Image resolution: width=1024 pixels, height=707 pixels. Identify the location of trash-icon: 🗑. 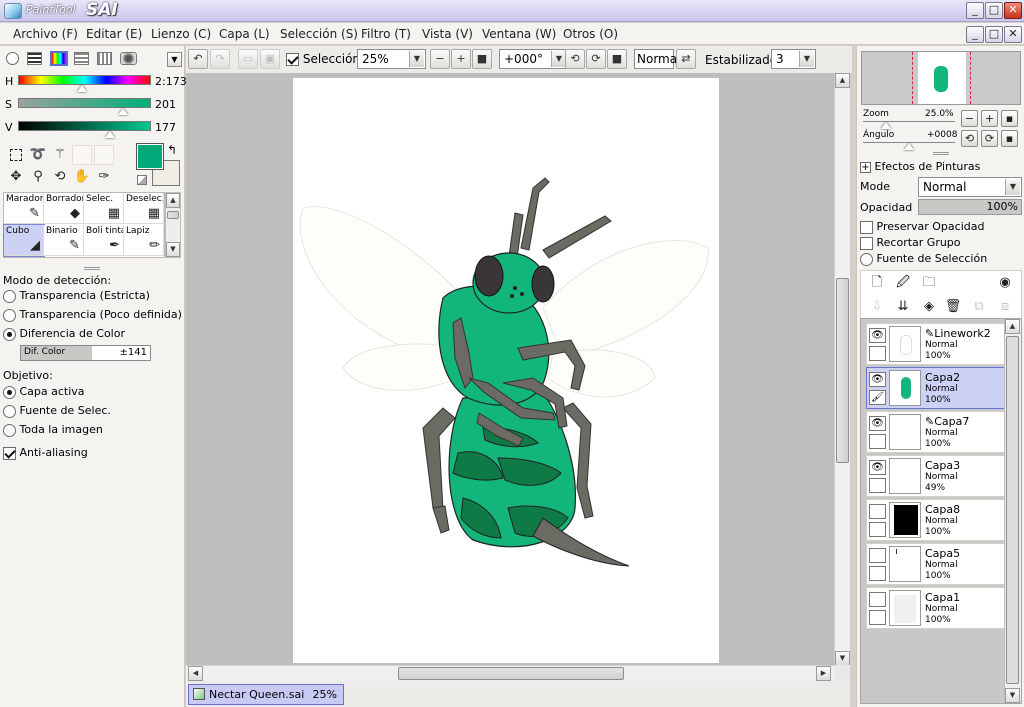
(953, 307).